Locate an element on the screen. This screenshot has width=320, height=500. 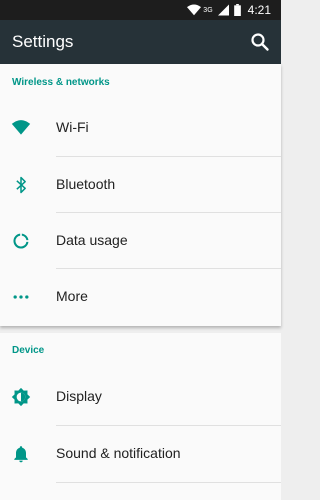
bell-icon is located at coordinates (21, 454).